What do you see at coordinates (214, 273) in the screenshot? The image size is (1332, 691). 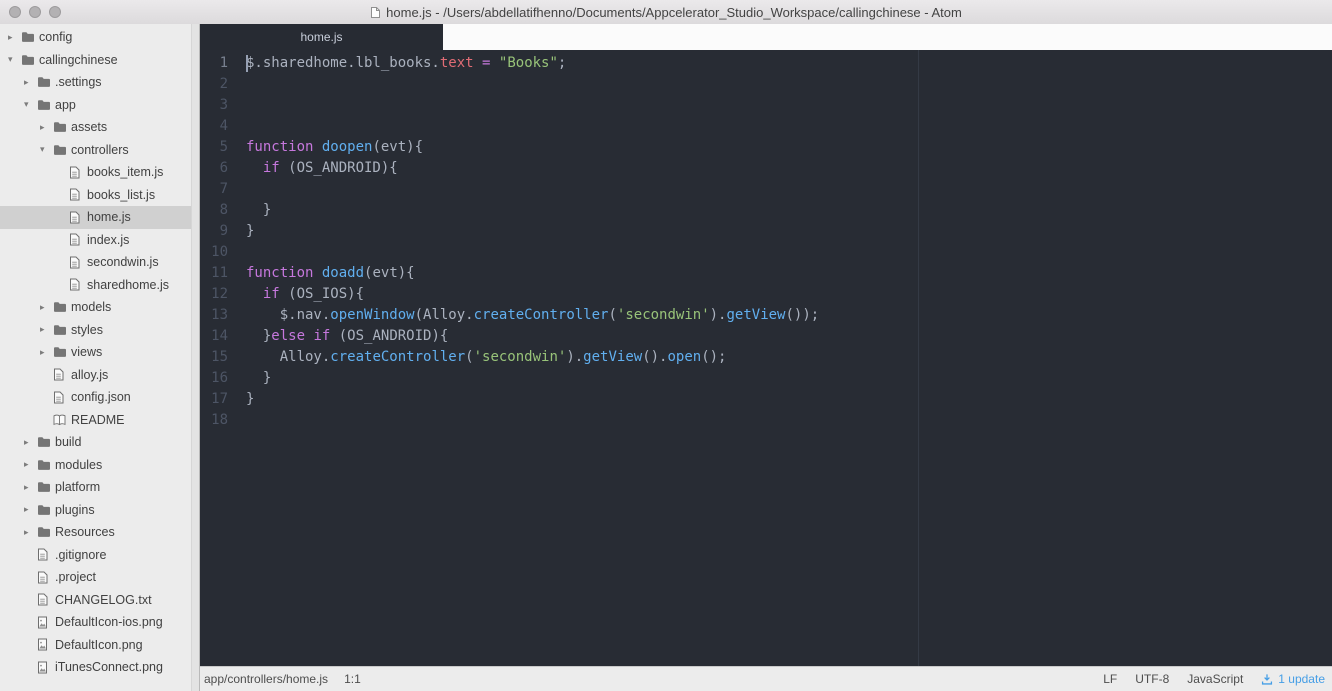 I see `line-number-11: 11` at bounding box center [214, 273].